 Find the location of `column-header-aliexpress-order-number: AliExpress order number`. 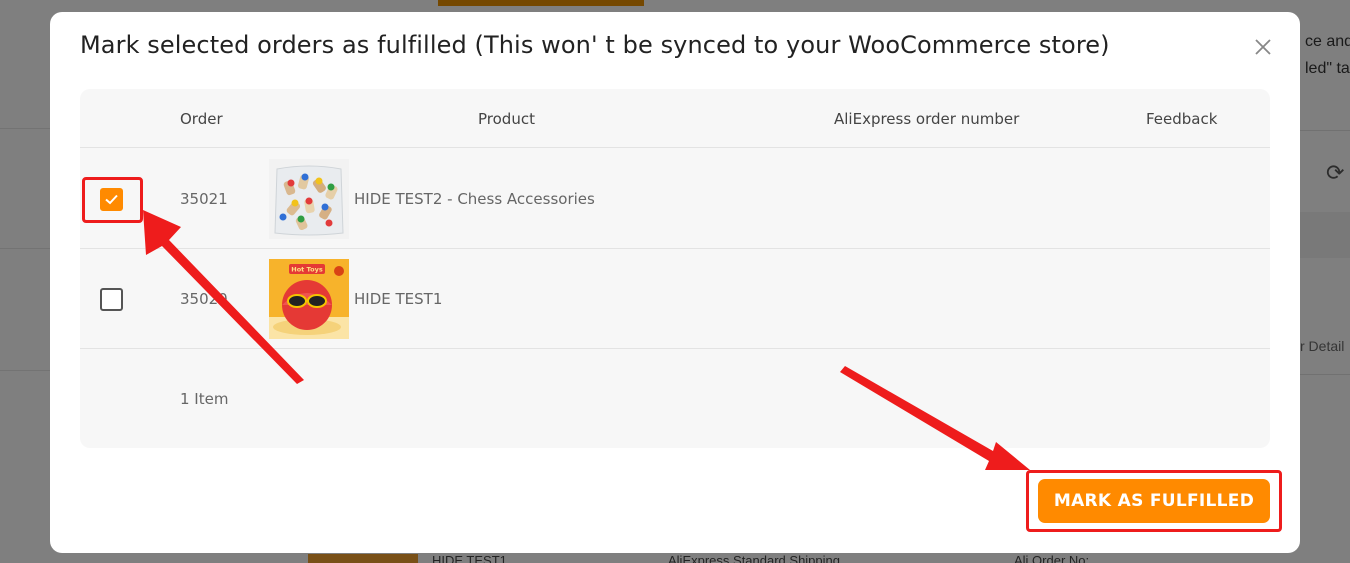

column-header-aliexpress-order-number: AliExpress order number is located at coordinates (927, 119).